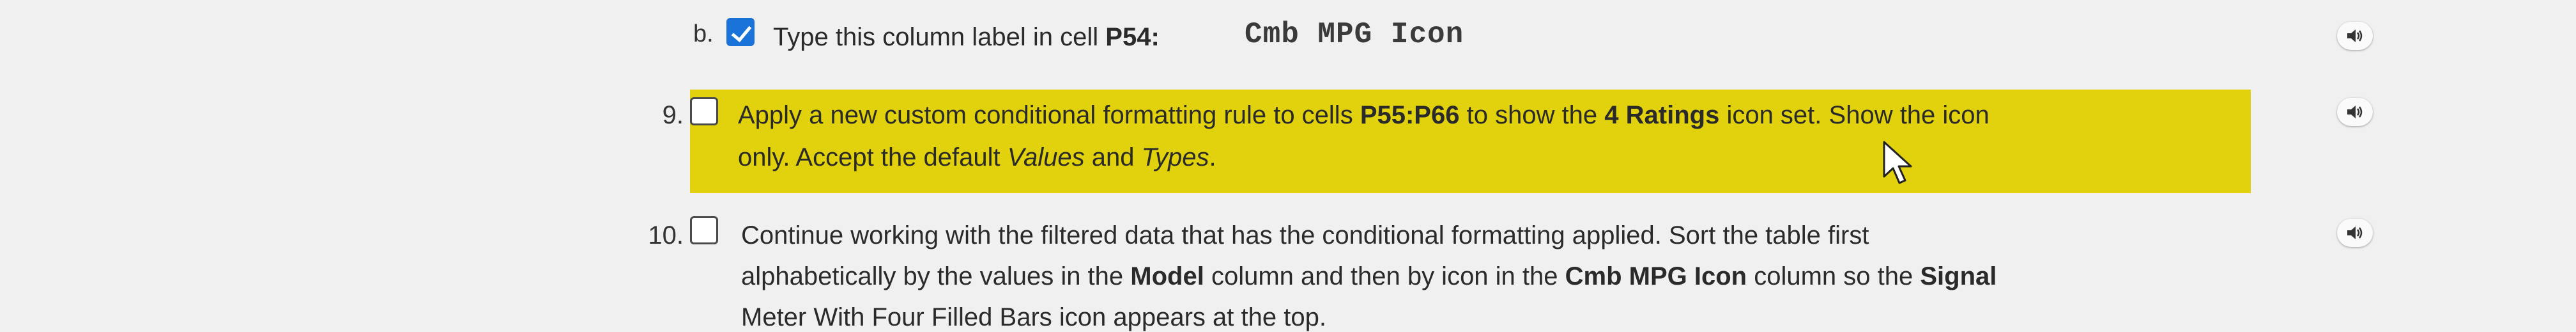  Describe the element at coordinates (1113, 157) in the screenshot. I see `step-9-text: and` at that location.